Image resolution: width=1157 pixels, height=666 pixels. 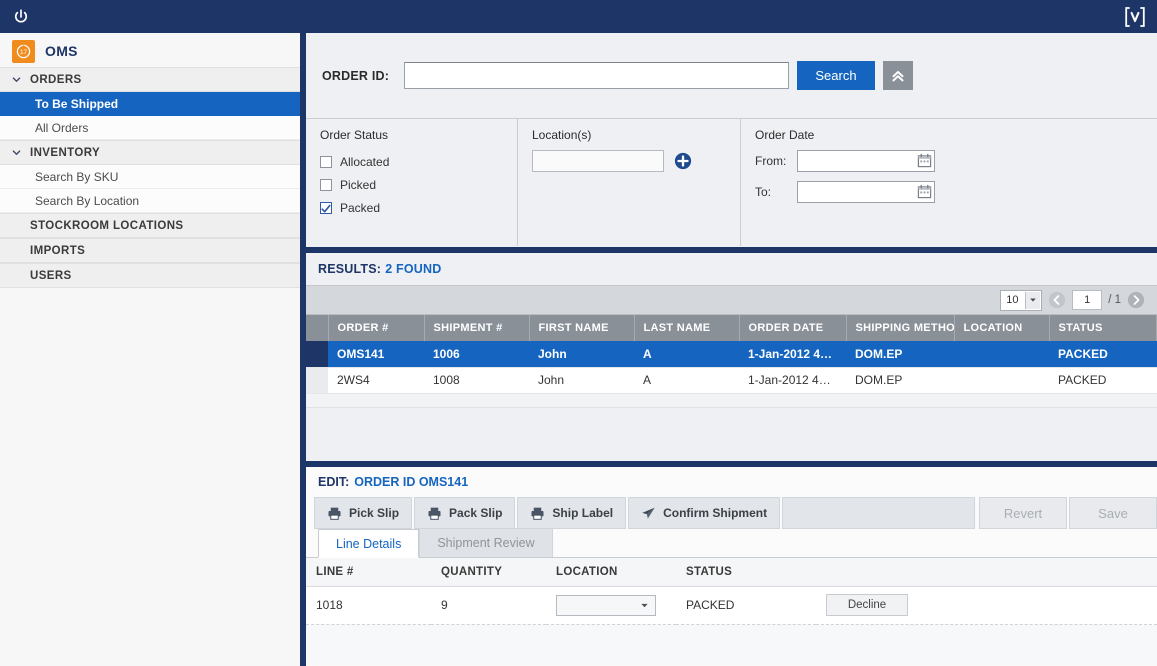 I want to click on line-details-empty-area, so click(x=731, y=644).